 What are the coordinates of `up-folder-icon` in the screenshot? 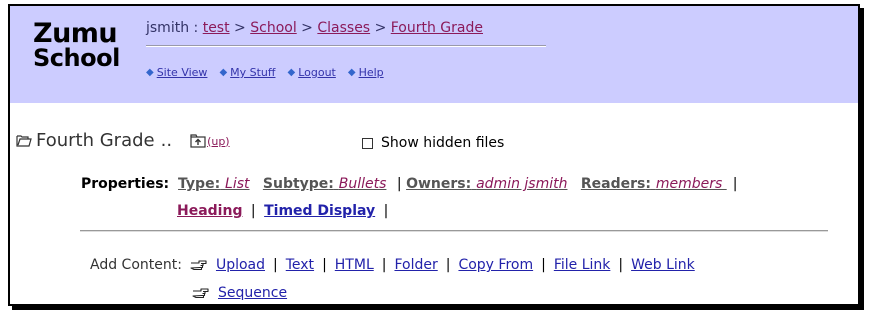 It's located at (198, 140).